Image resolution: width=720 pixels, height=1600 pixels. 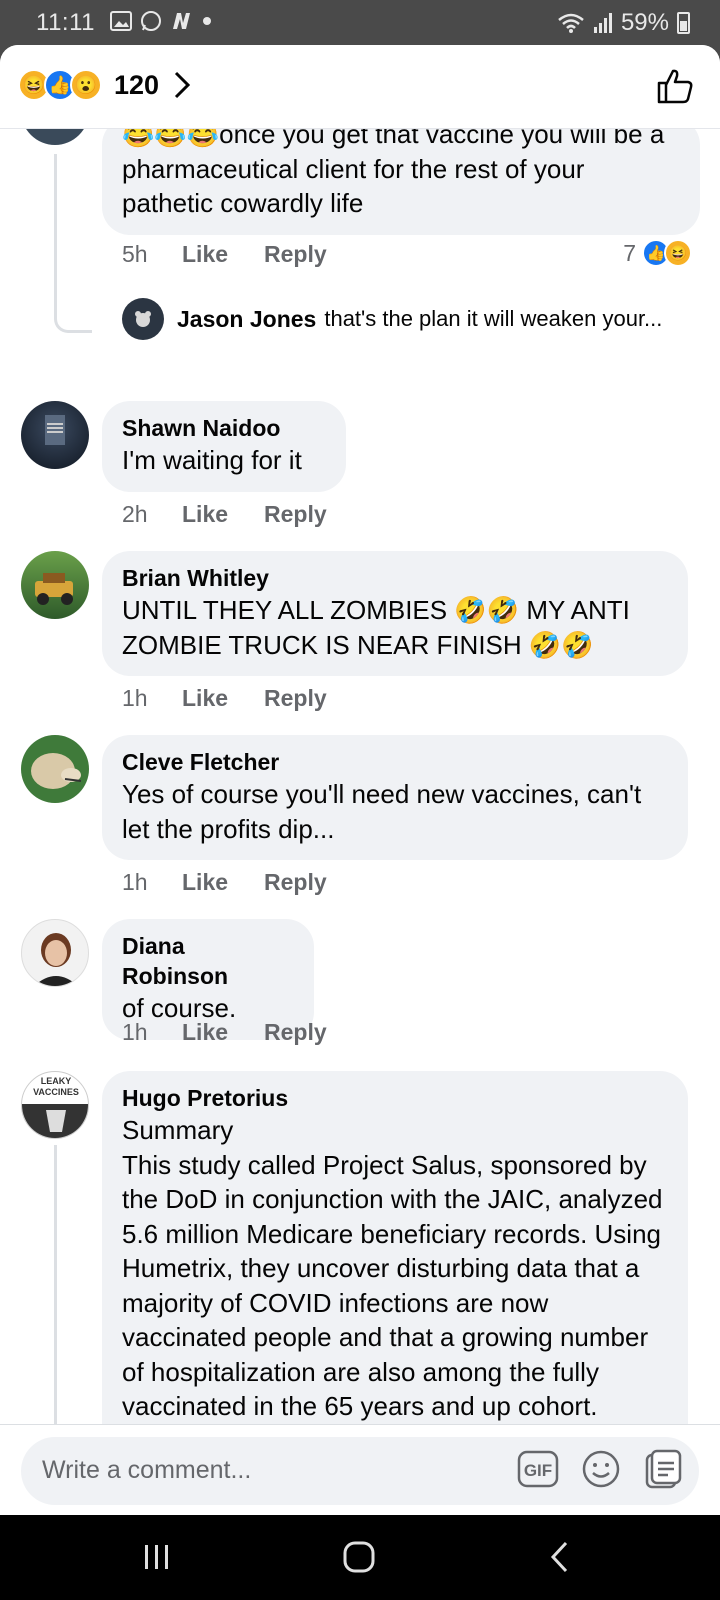 I want to click on whatsapp-notification-icon, so click(x=151, y=21).